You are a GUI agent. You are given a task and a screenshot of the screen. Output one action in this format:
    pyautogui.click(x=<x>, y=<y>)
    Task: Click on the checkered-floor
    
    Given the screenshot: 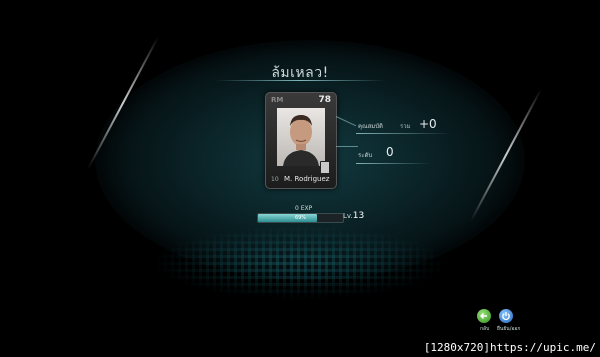 What is the action you would take?
    pyautogui.click(x=300, y=262)
    